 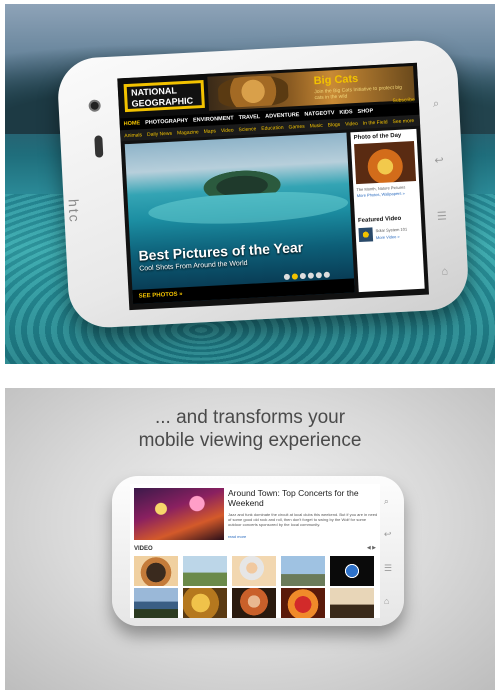 I want to click on featured-video-title: Featured Video, so click(x=379, y=220).